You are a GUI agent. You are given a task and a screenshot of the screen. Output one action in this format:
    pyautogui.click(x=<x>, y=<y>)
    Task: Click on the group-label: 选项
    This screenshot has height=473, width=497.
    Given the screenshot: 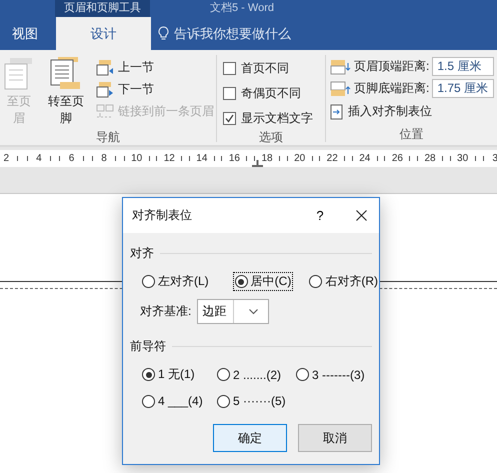 What is the action you would take?
    pyautogui.click(x=271, y=137)
    